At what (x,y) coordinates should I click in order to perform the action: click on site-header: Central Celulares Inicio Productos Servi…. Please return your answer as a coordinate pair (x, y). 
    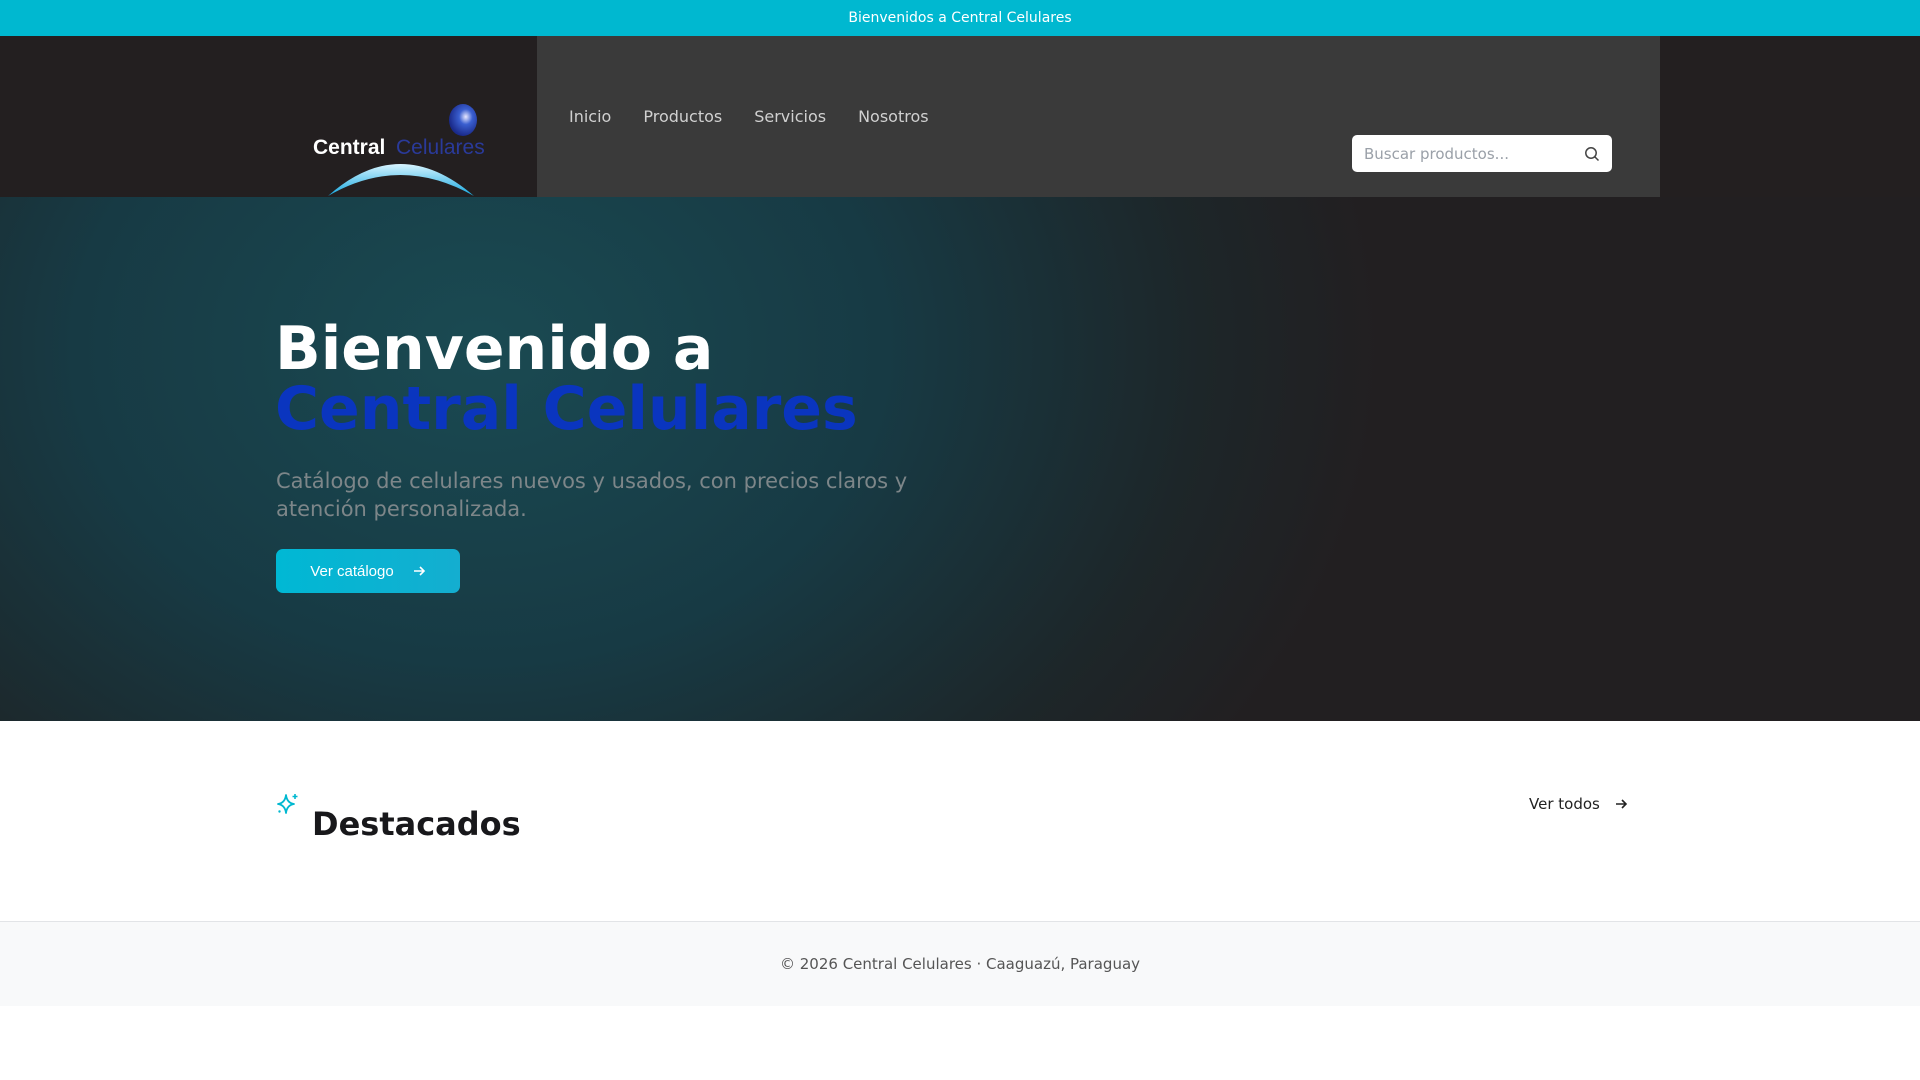
    Looking at the image, I should click on (960, 116).